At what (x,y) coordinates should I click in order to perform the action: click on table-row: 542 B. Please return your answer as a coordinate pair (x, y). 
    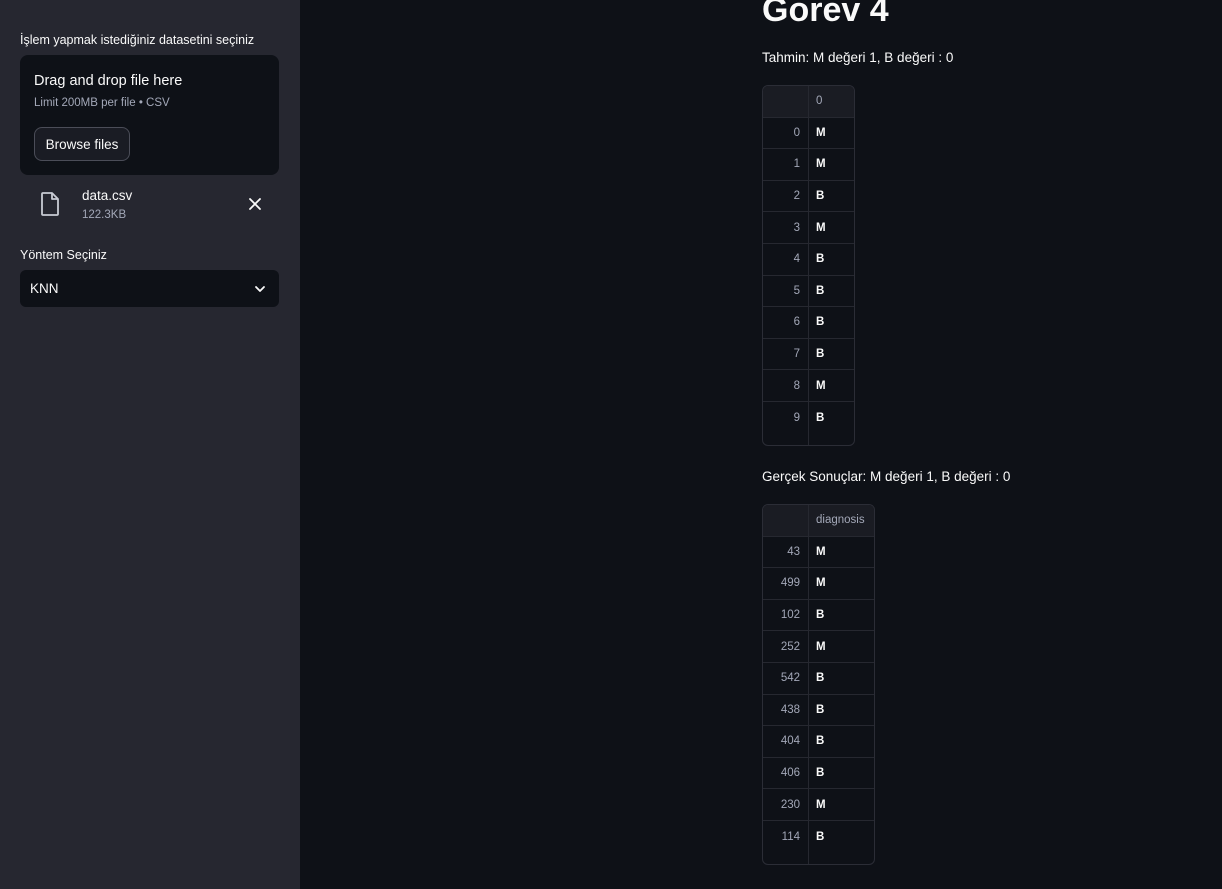
    Looking at the image, I should click on (818, 678).